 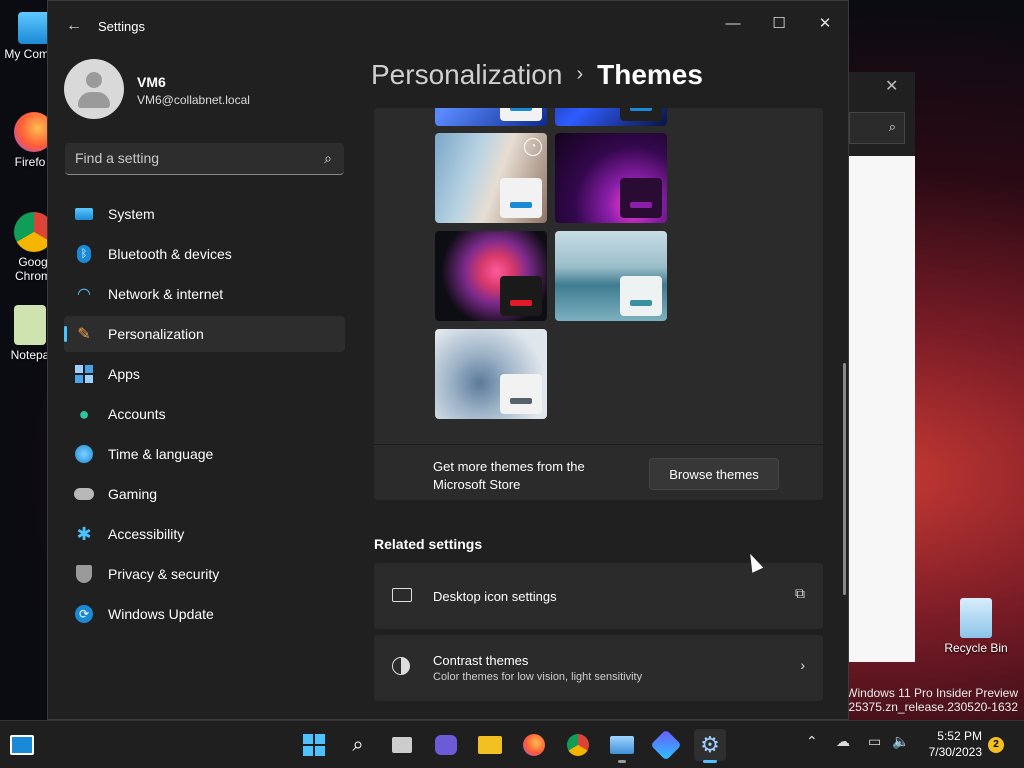 What do you see at coordinates (94, 89) in the screenshot?
I see `avatar` at bounding box center [94, 89].